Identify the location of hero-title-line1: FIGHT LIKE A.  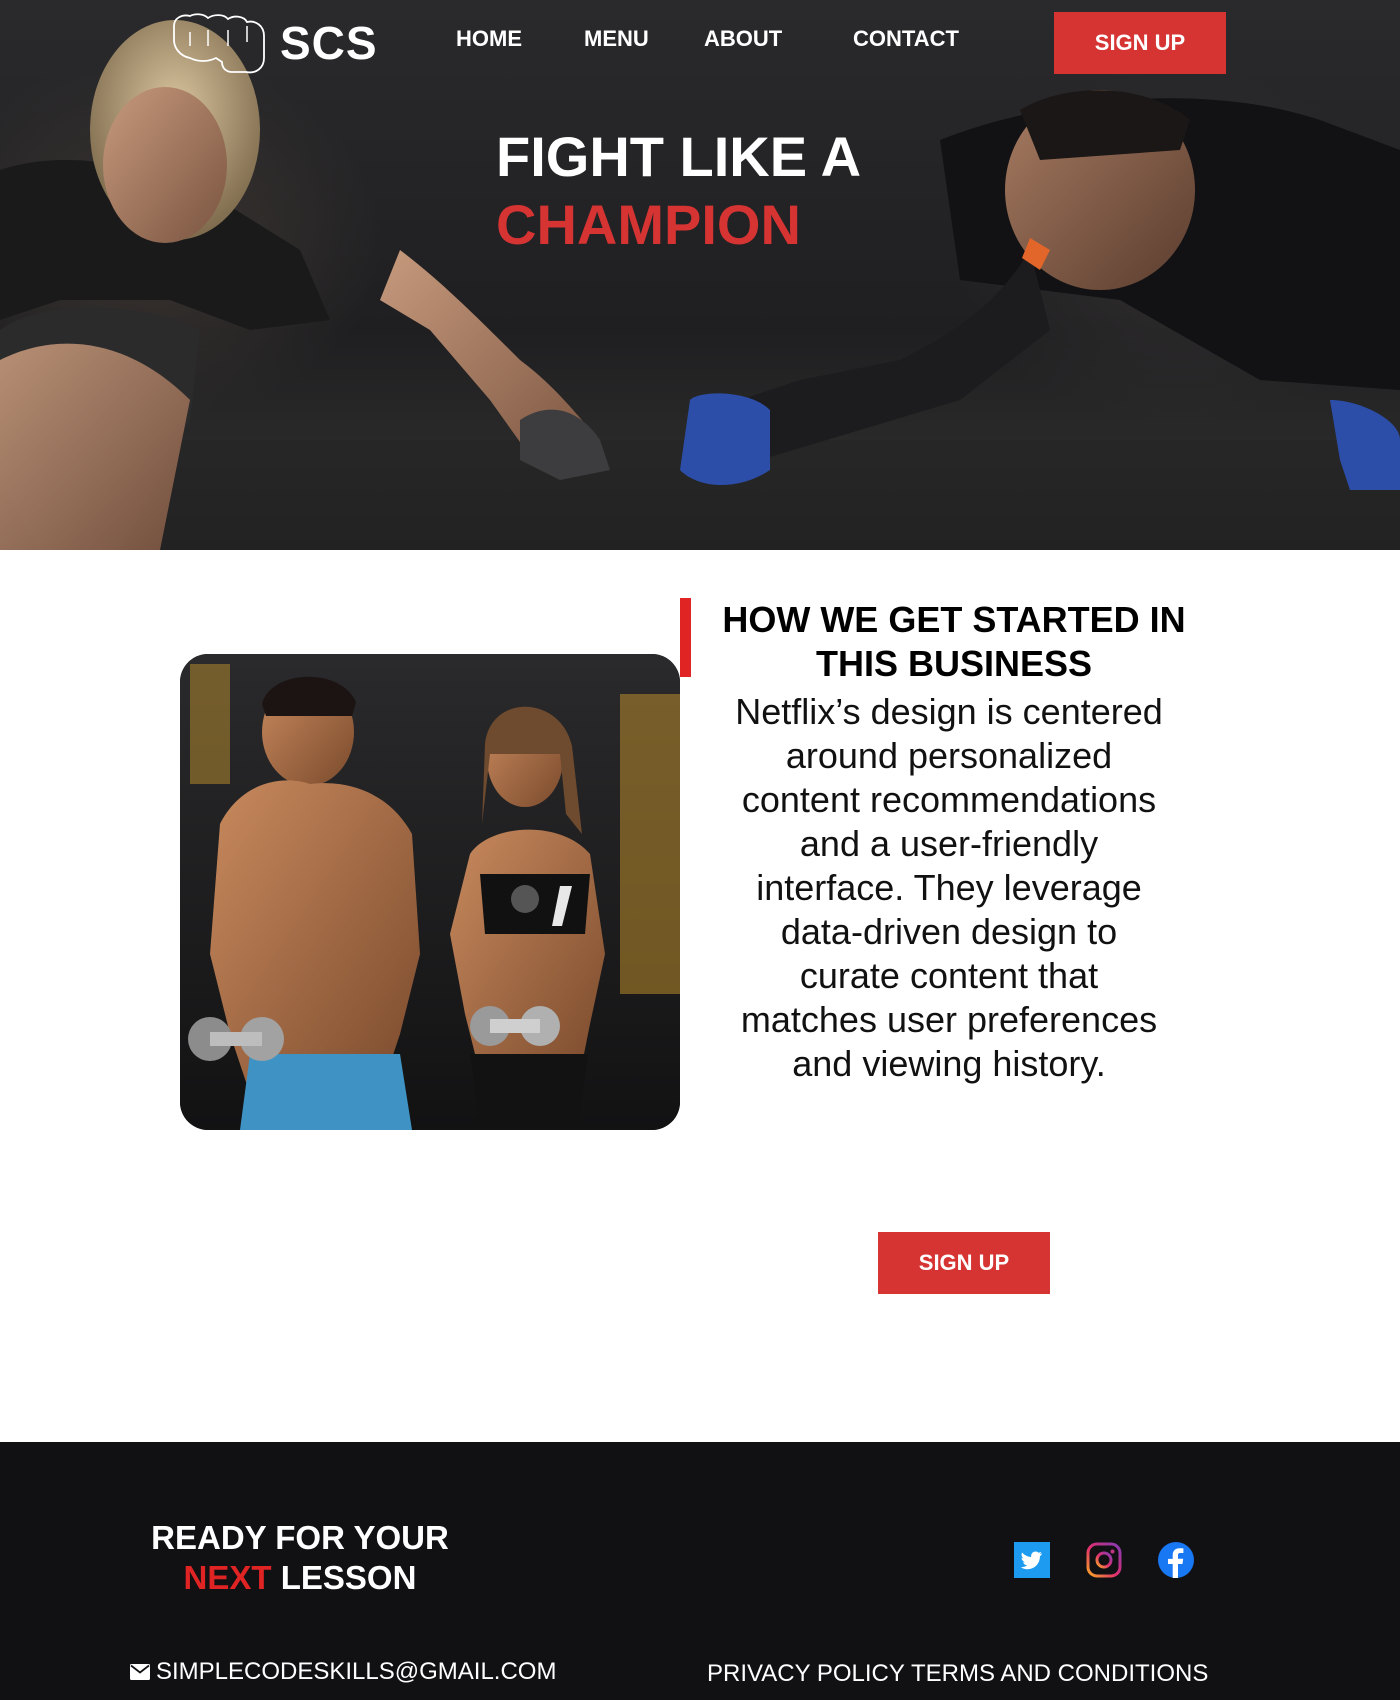
(679, 156).